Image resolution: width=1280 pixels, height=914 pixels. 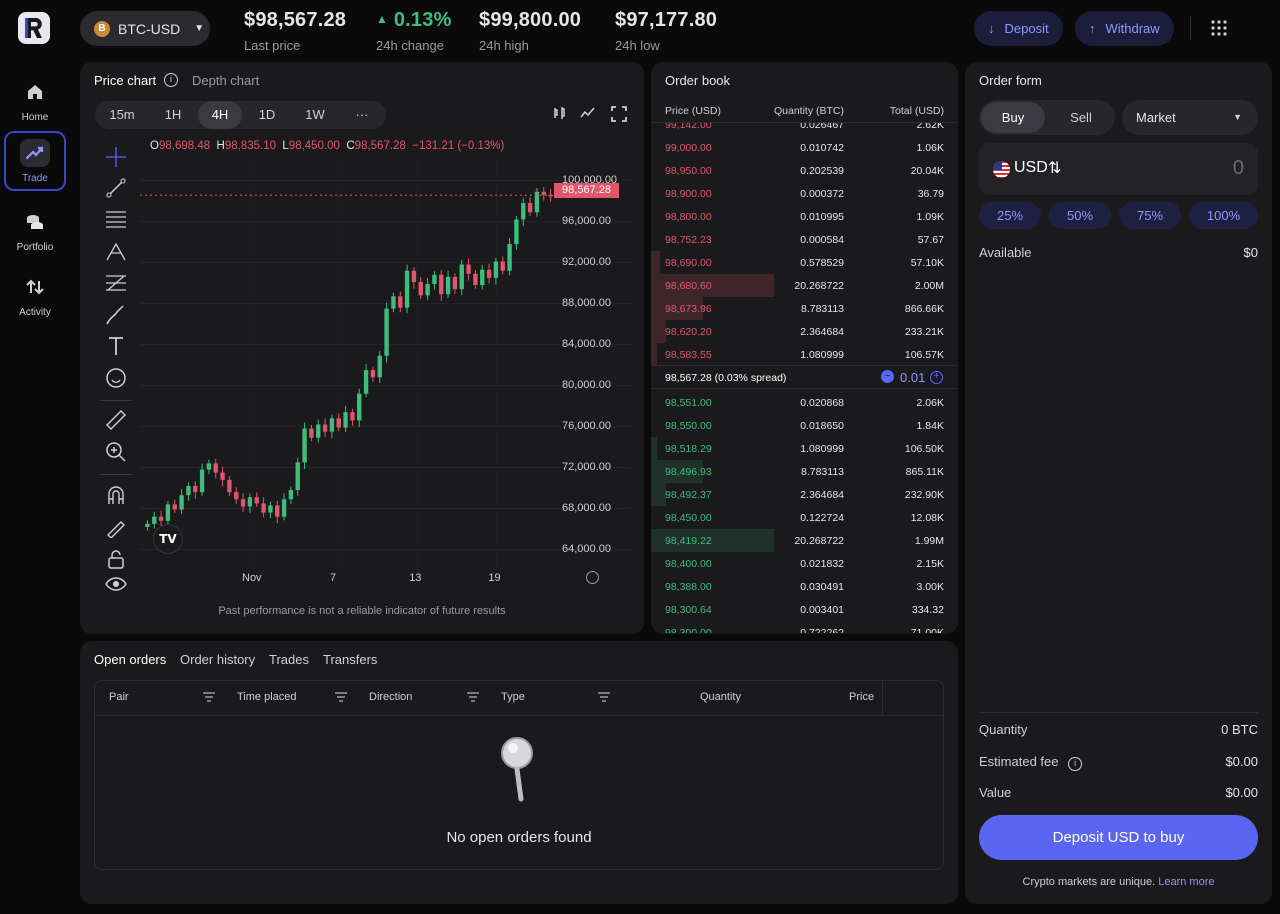 I want to click on orderbook-quantity: 1.080999, so click(x=822, y=449).